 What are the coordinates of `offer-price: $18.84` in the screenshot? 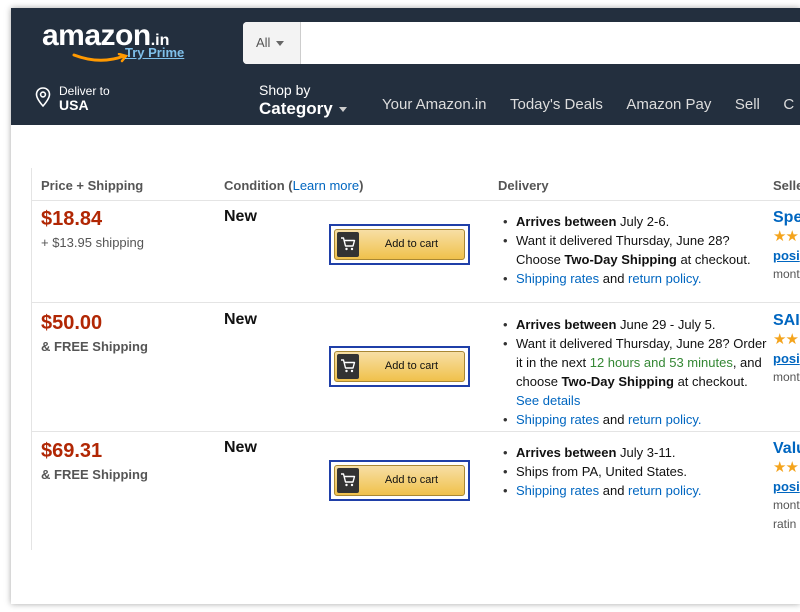 It's located at (72, 219).